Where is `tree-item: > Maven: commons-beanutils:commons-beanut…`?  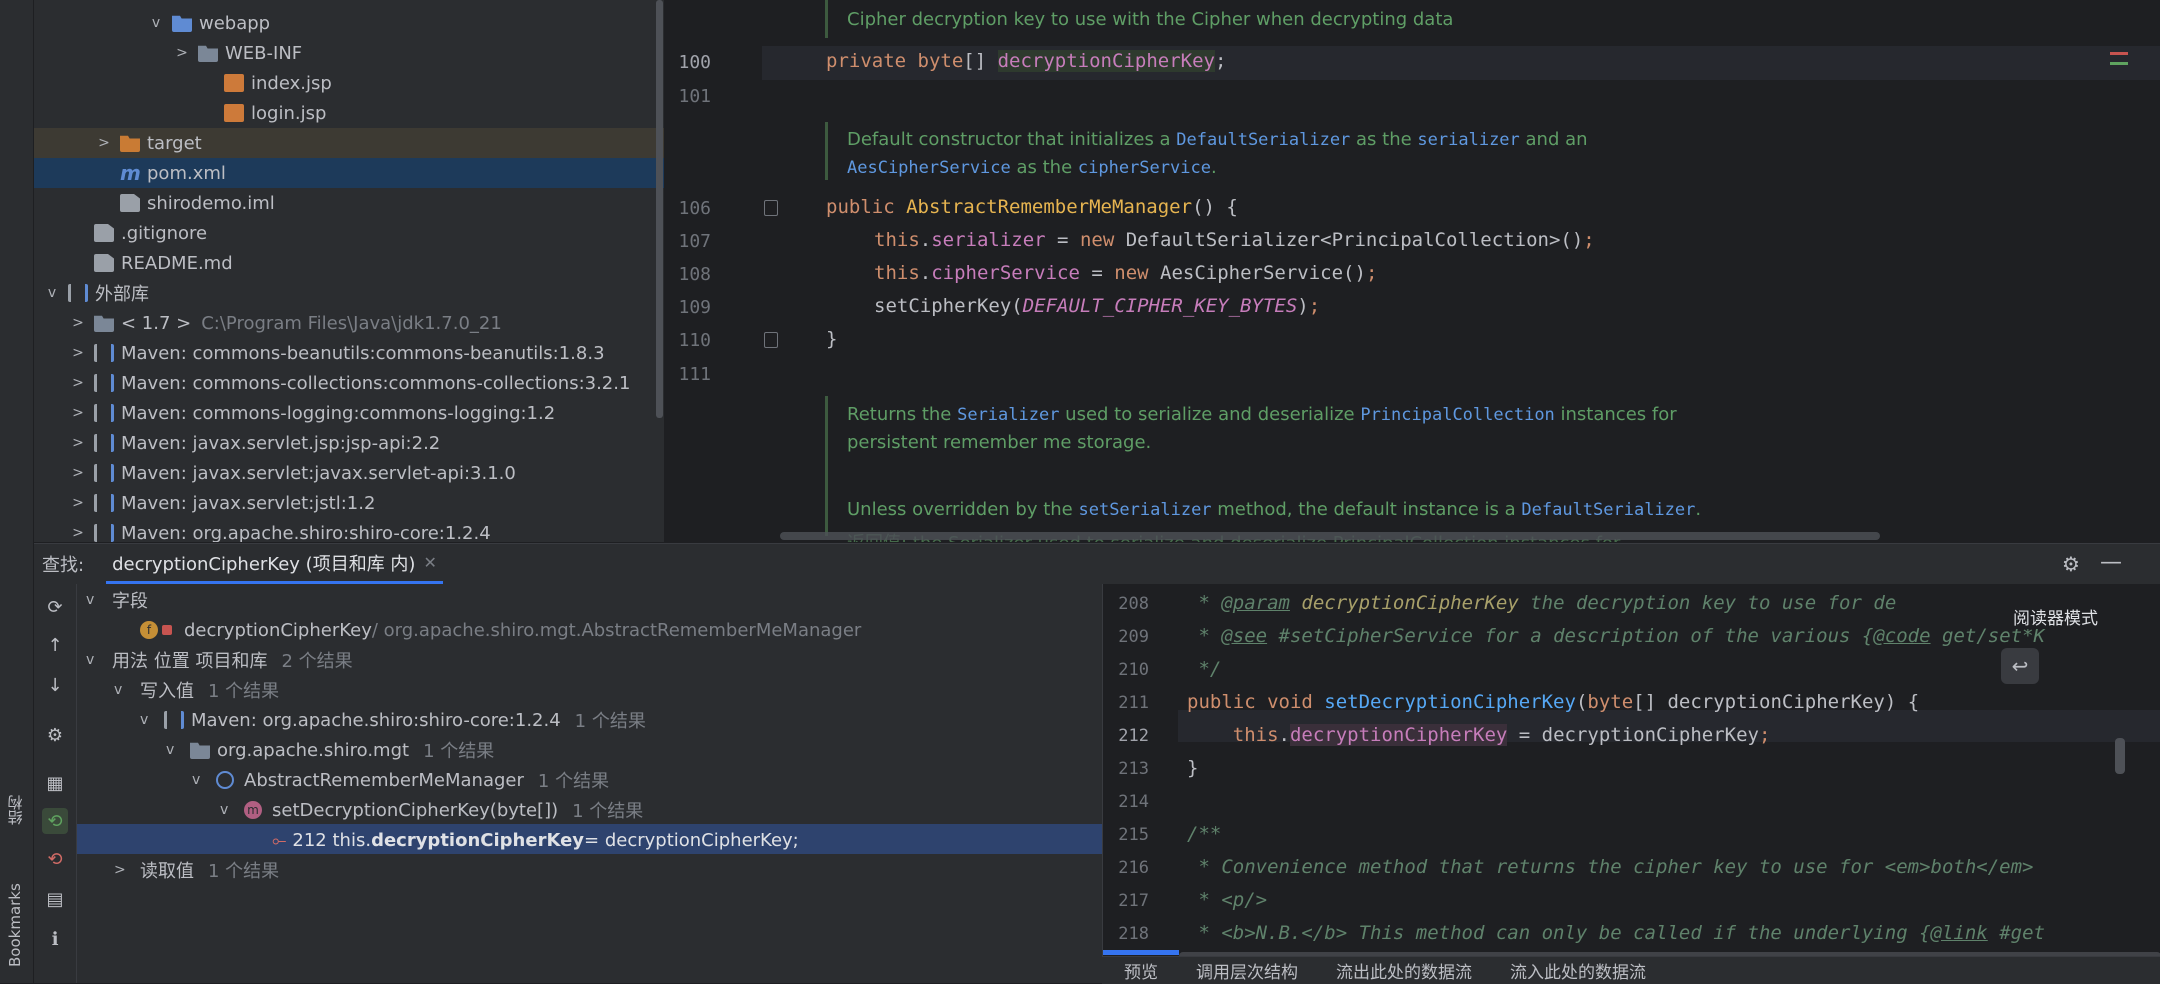 tree-item: > Maven: commons-beanutils:commons-beanut… is located at coordinates (349, 353).